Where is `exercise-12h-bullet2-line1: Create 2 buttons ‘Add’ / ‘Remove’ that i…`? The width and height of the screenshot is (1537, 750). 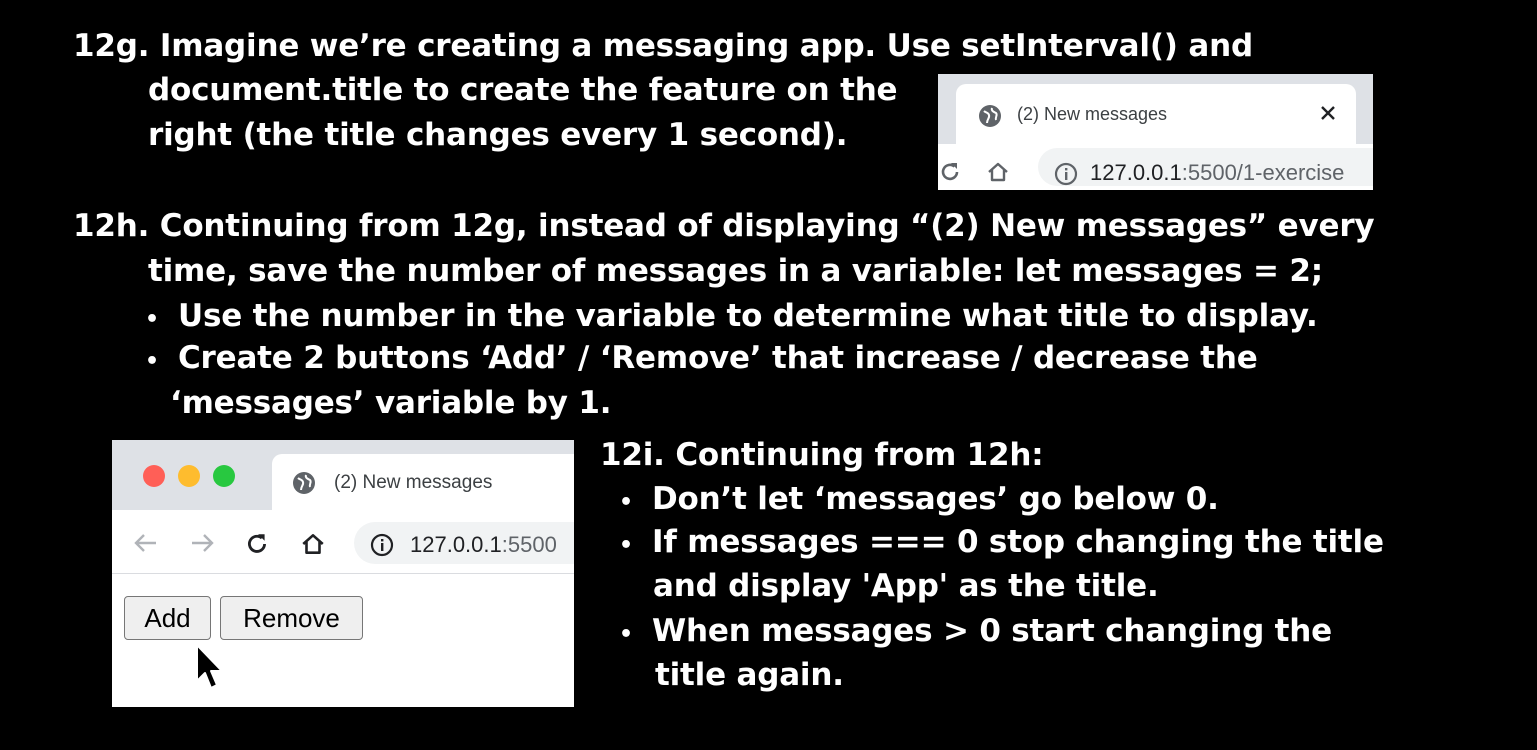 exercise-12h-bullet2-line1: Create 2 buttons ‘Add’ / ‘Remove’ that i… is located at coordinates (718, 358).